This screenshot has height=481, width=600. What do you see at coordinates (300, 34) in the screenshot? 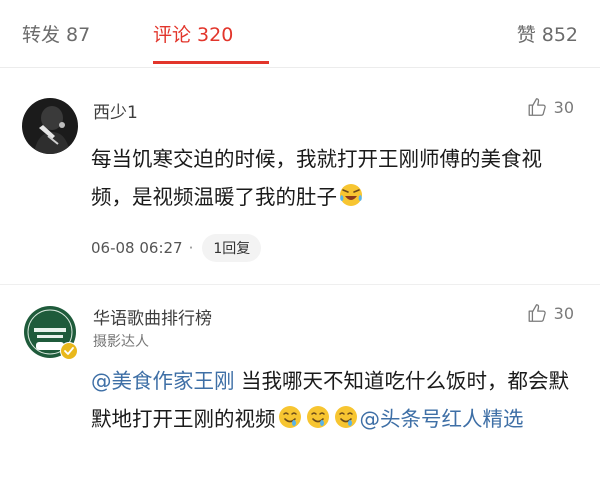
I see `tab-bar: 转发 87 评论 320 赞 852` at bounding box center [300, 34].